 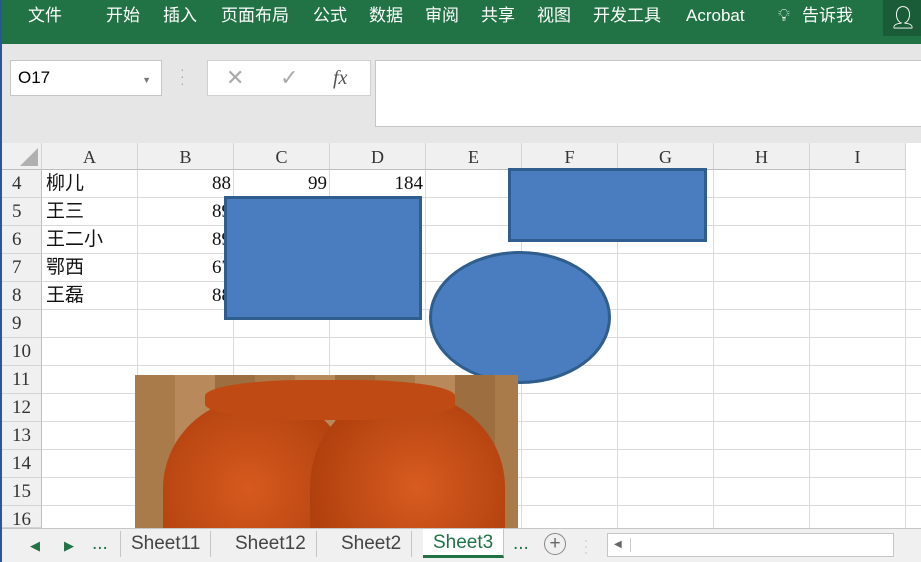 I want to click on ellipse-shape, so click(x=520, y=317).